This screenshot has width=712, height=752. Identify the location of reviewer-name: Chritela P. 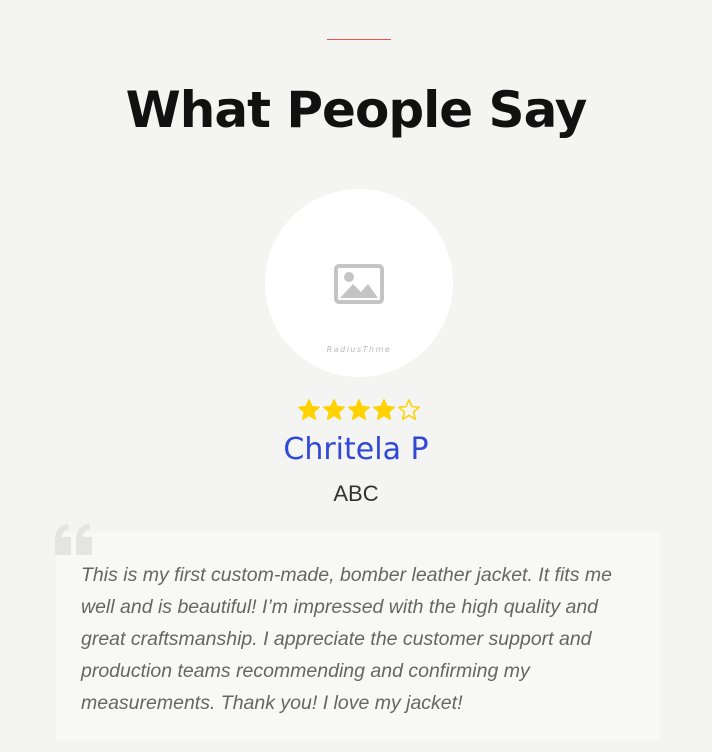
(356, 449).